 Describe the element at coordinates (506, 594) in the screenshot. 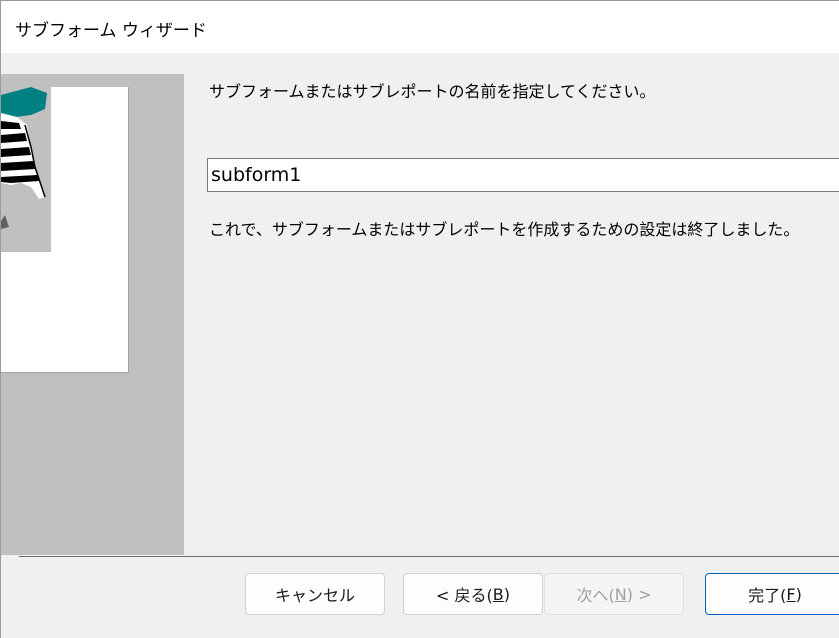

I see `back-button-suffix: )` at that location.